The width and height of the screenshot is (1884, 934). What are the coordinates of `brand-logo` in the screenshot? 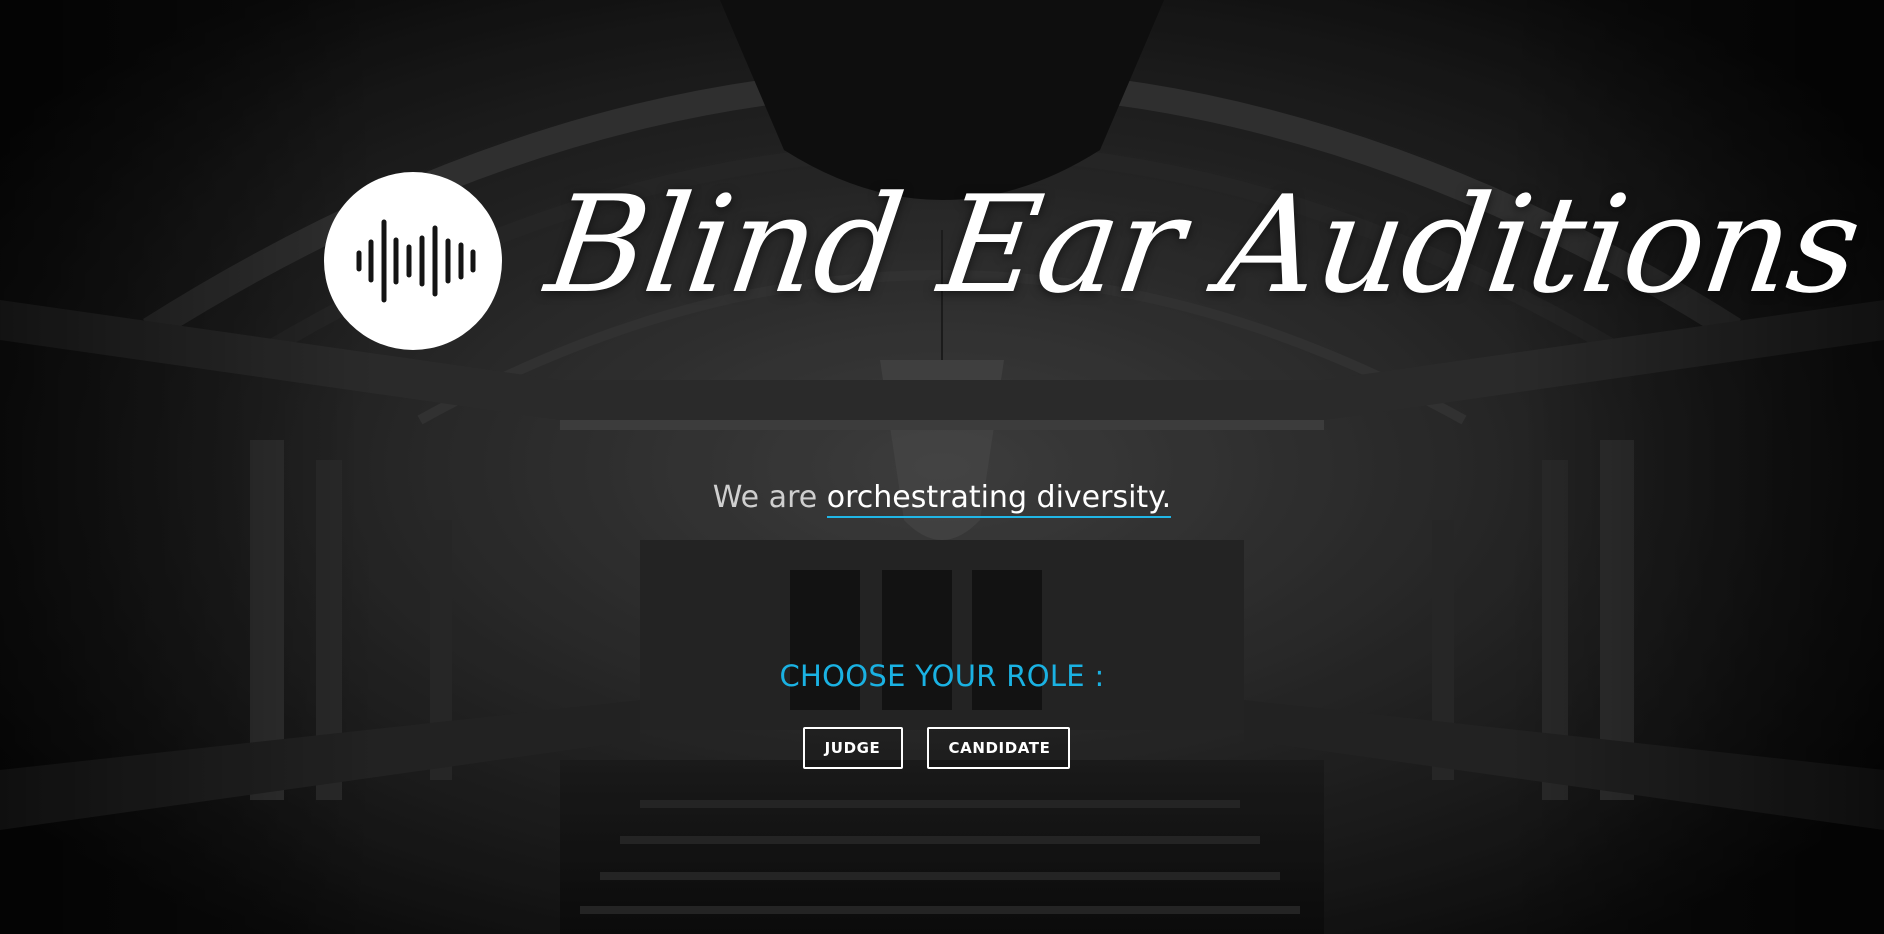 It's located at (413, 261).